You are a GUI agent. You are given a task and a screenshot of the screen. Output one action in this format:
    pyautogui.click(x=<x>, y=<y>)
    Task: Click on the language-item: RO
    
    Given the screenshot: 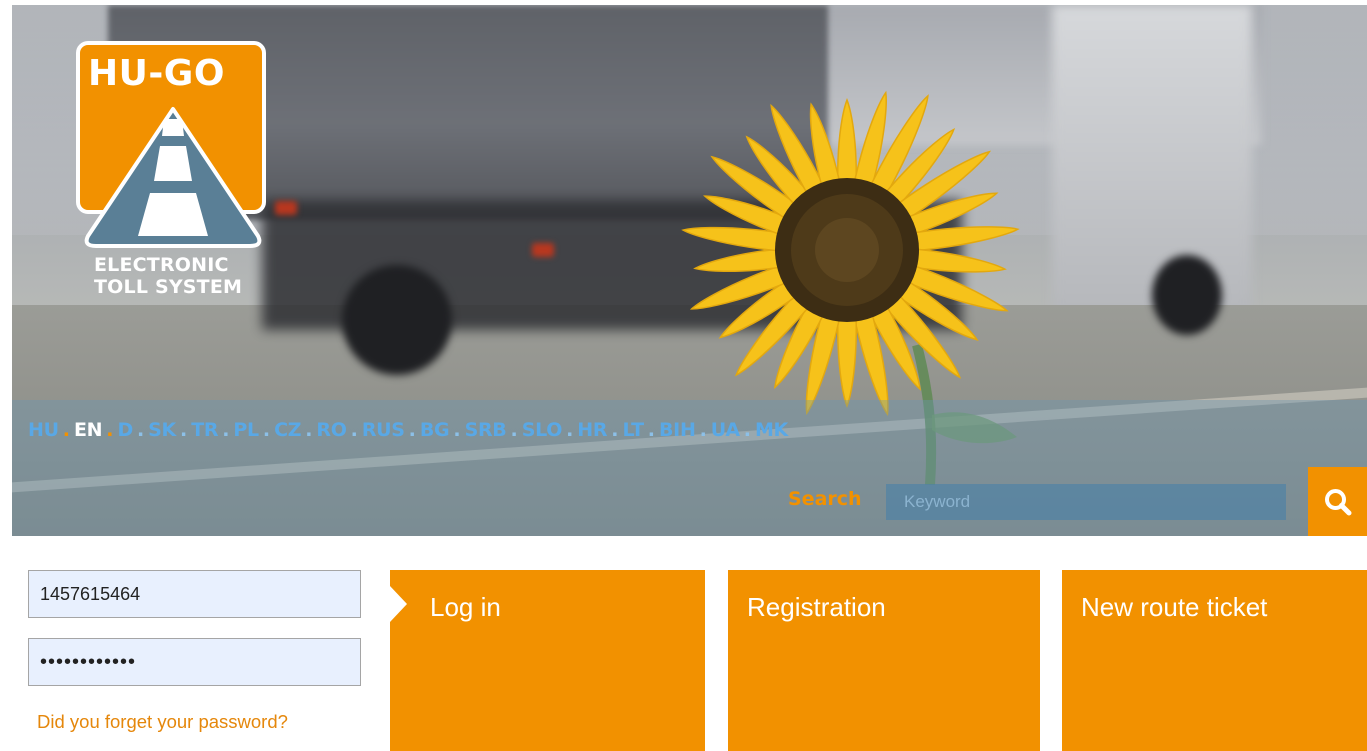 What is the action you would take?
    pyautogui.click(x=331, y=430)
    